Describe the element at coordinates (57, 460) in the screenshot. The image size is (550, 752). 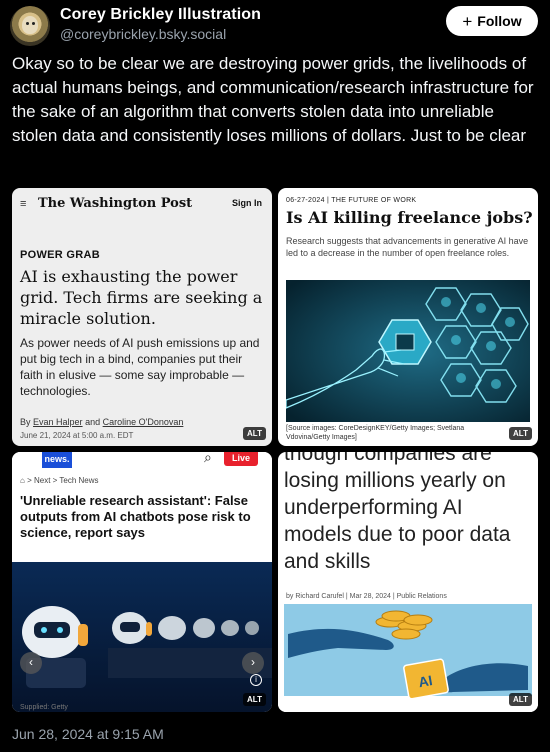
I see `news-logo: news.` at that location.